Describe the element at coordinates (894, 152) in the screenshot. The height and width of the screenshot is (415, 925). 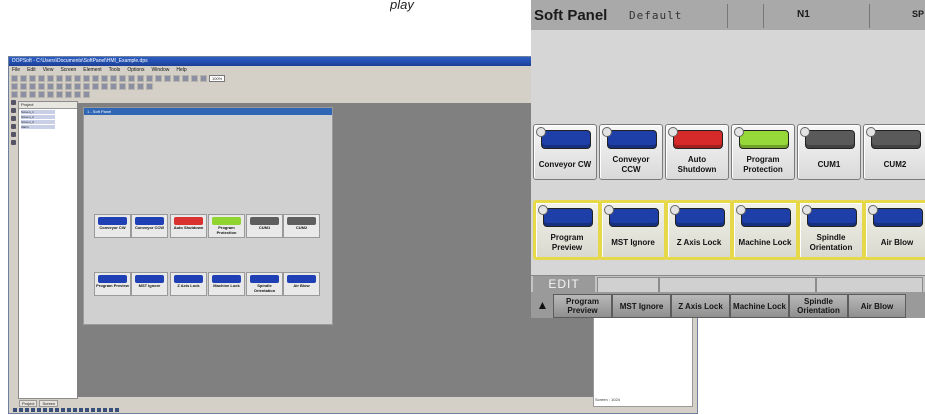
I see `soft-key-cum2: CUM2` at that location.